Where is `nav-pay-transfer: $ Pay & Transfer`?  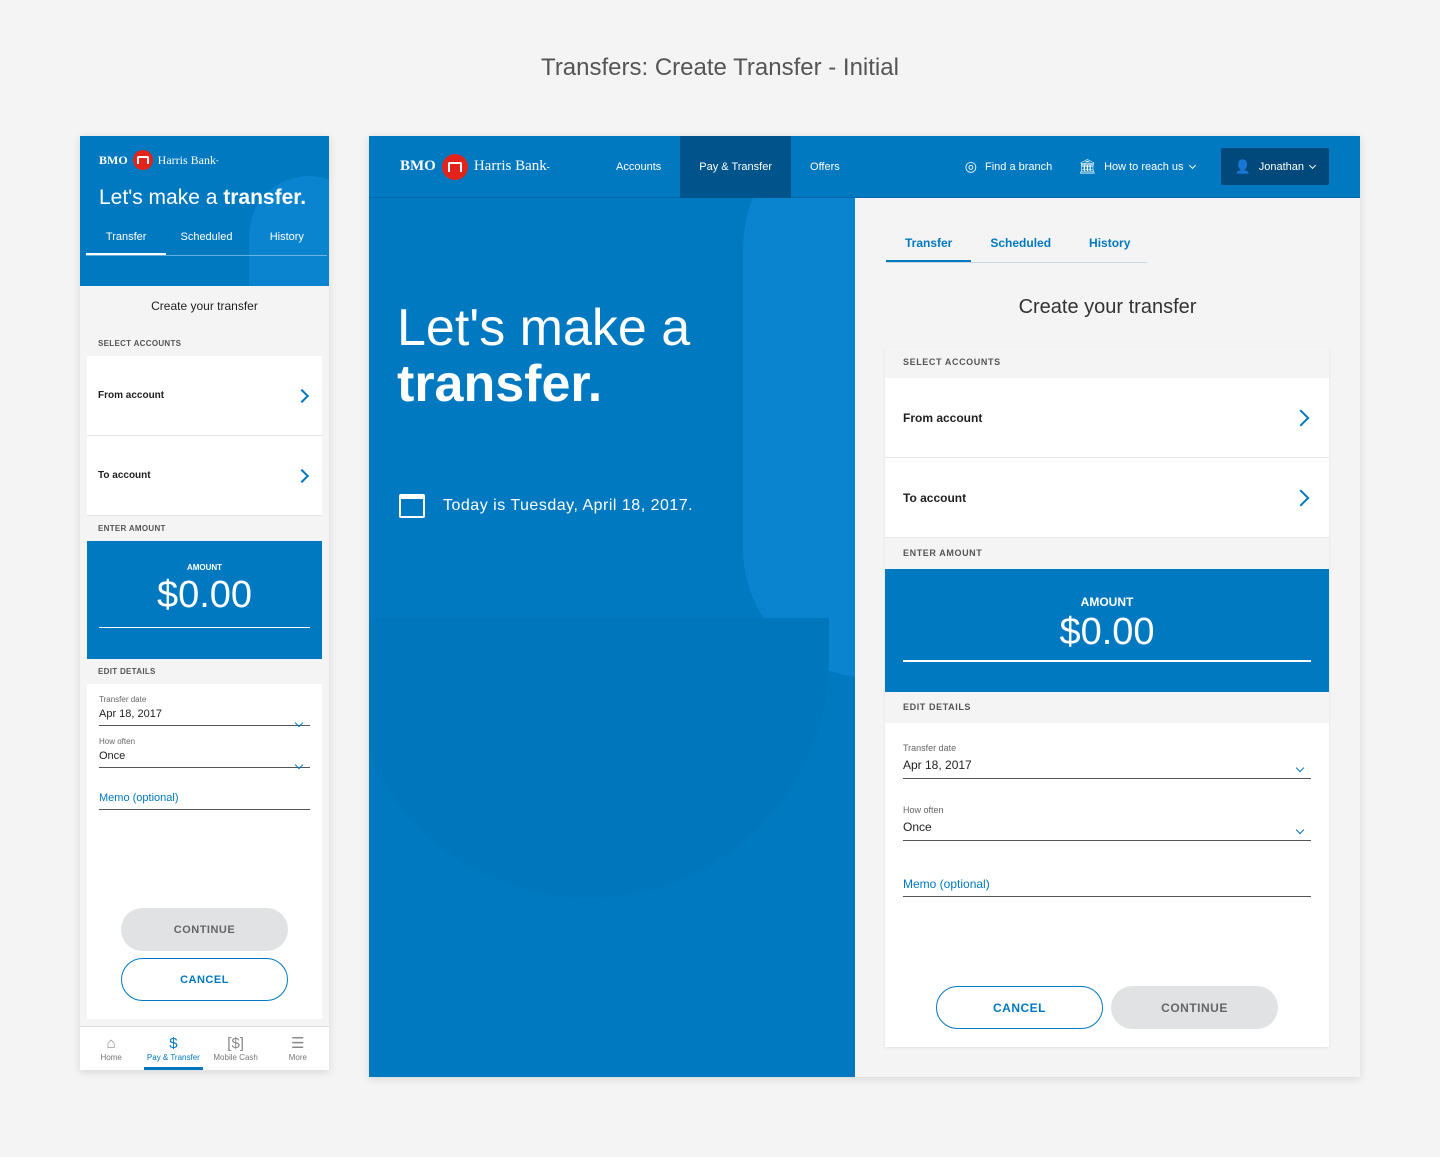
nav-pay-transfer: $ Pay & Transfer is located at coordinates (173, 1048).